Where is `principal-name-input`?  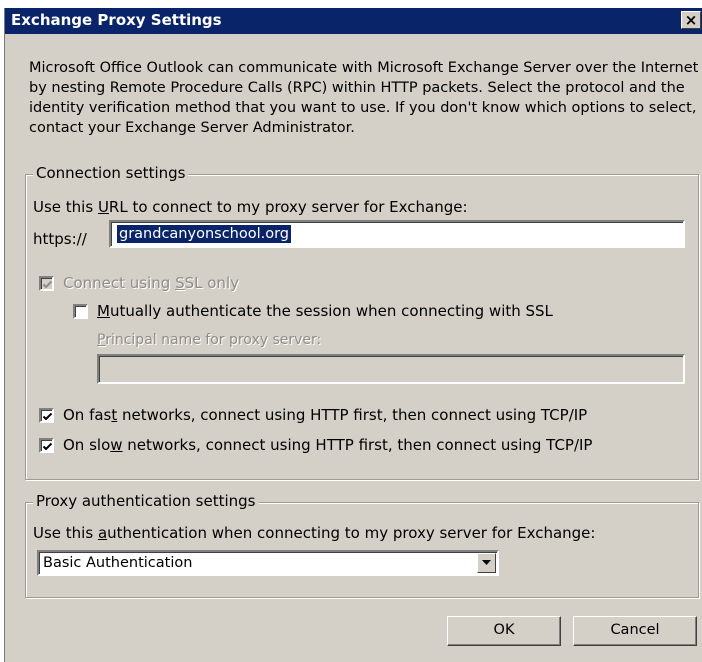 principal-name-input is located at coordinates (391, 369).